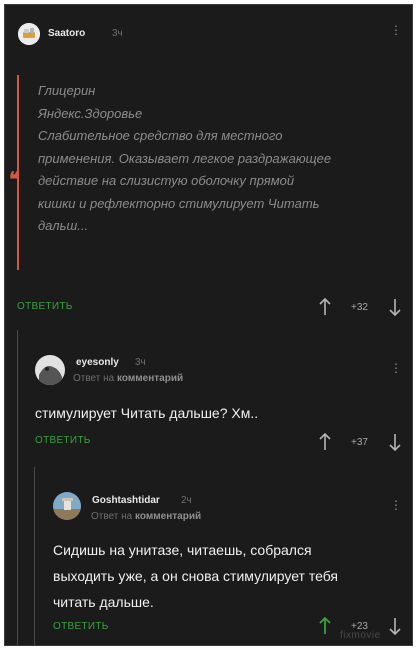 This screenshot has width=417, height=650. What do you see at coordinates (103, 602) in the screenshot?
I see `comment-line: читать дальше.` at bounding box center [103, 602].